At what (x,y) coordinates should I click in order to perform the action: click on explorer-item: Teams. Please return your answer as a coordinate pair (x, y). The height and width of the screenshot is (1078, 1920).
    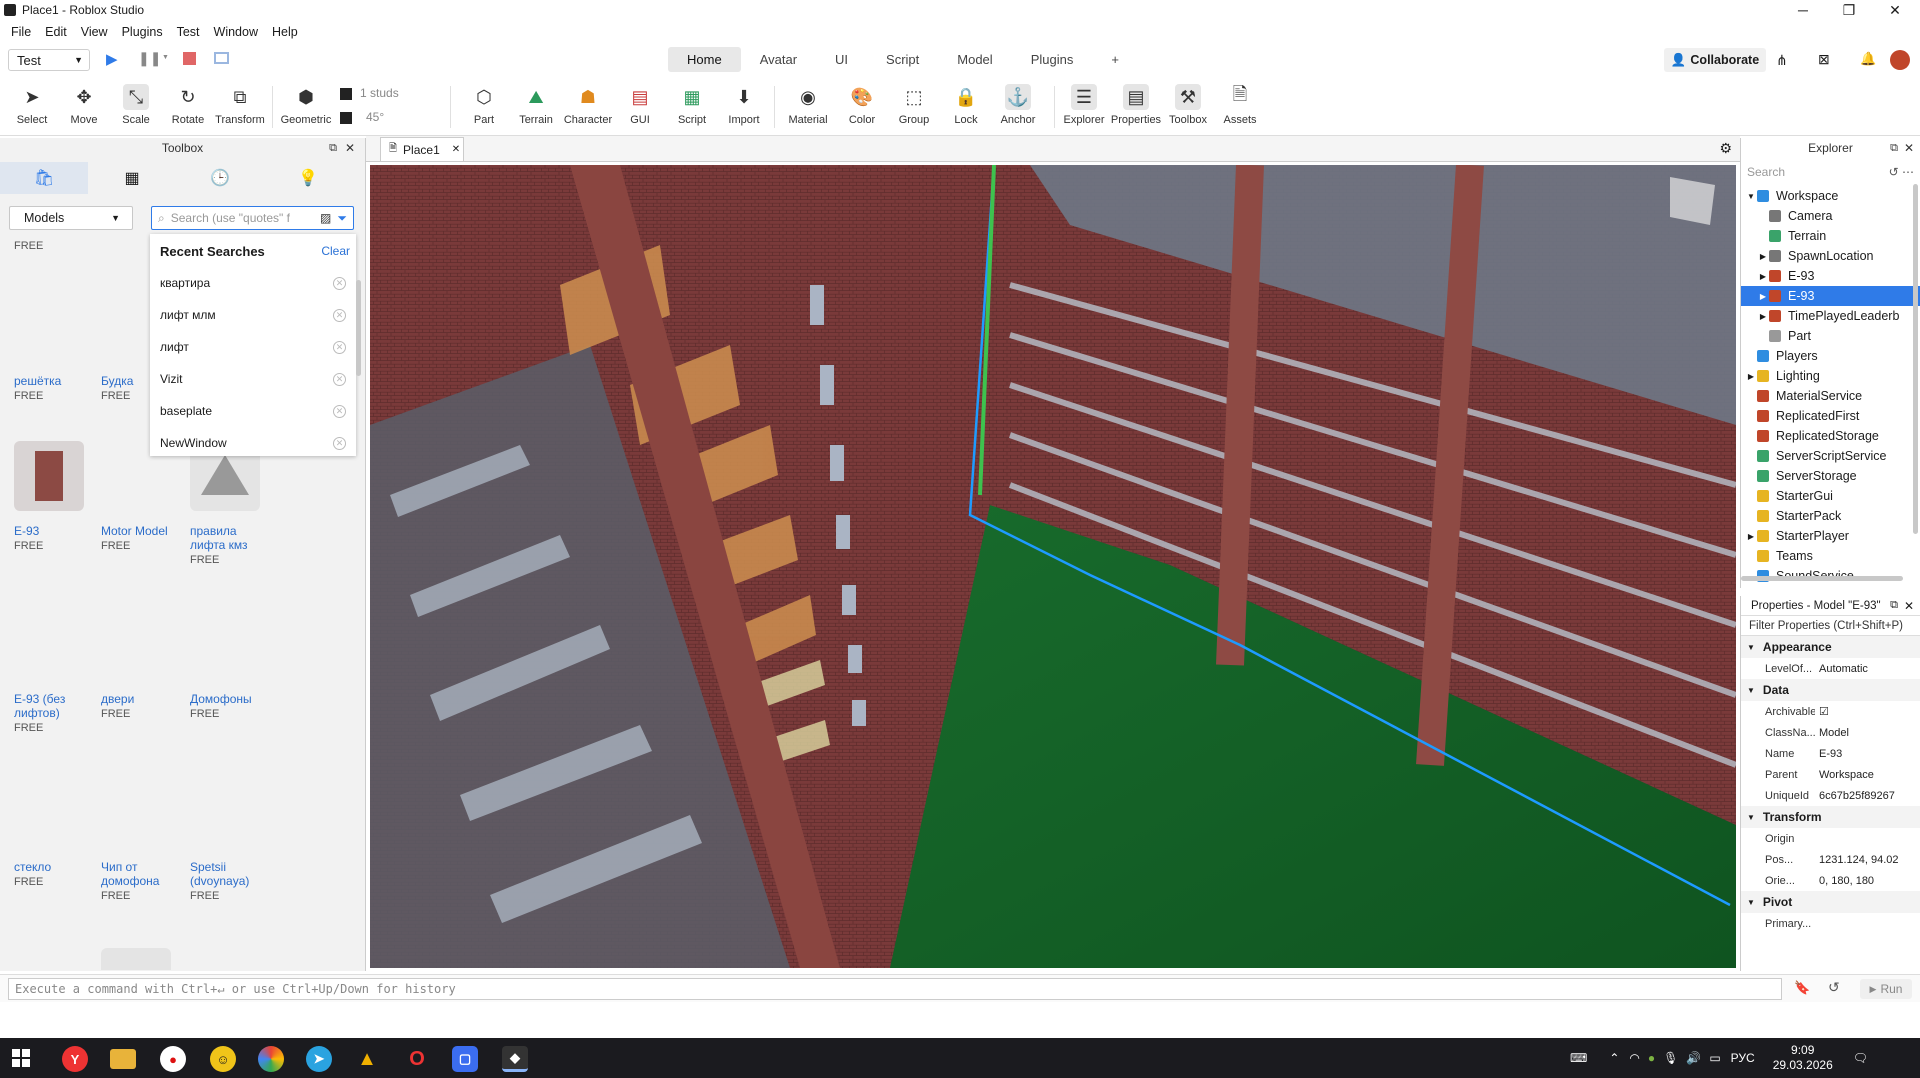
    Looking at the image, I should click on (1830, 556).